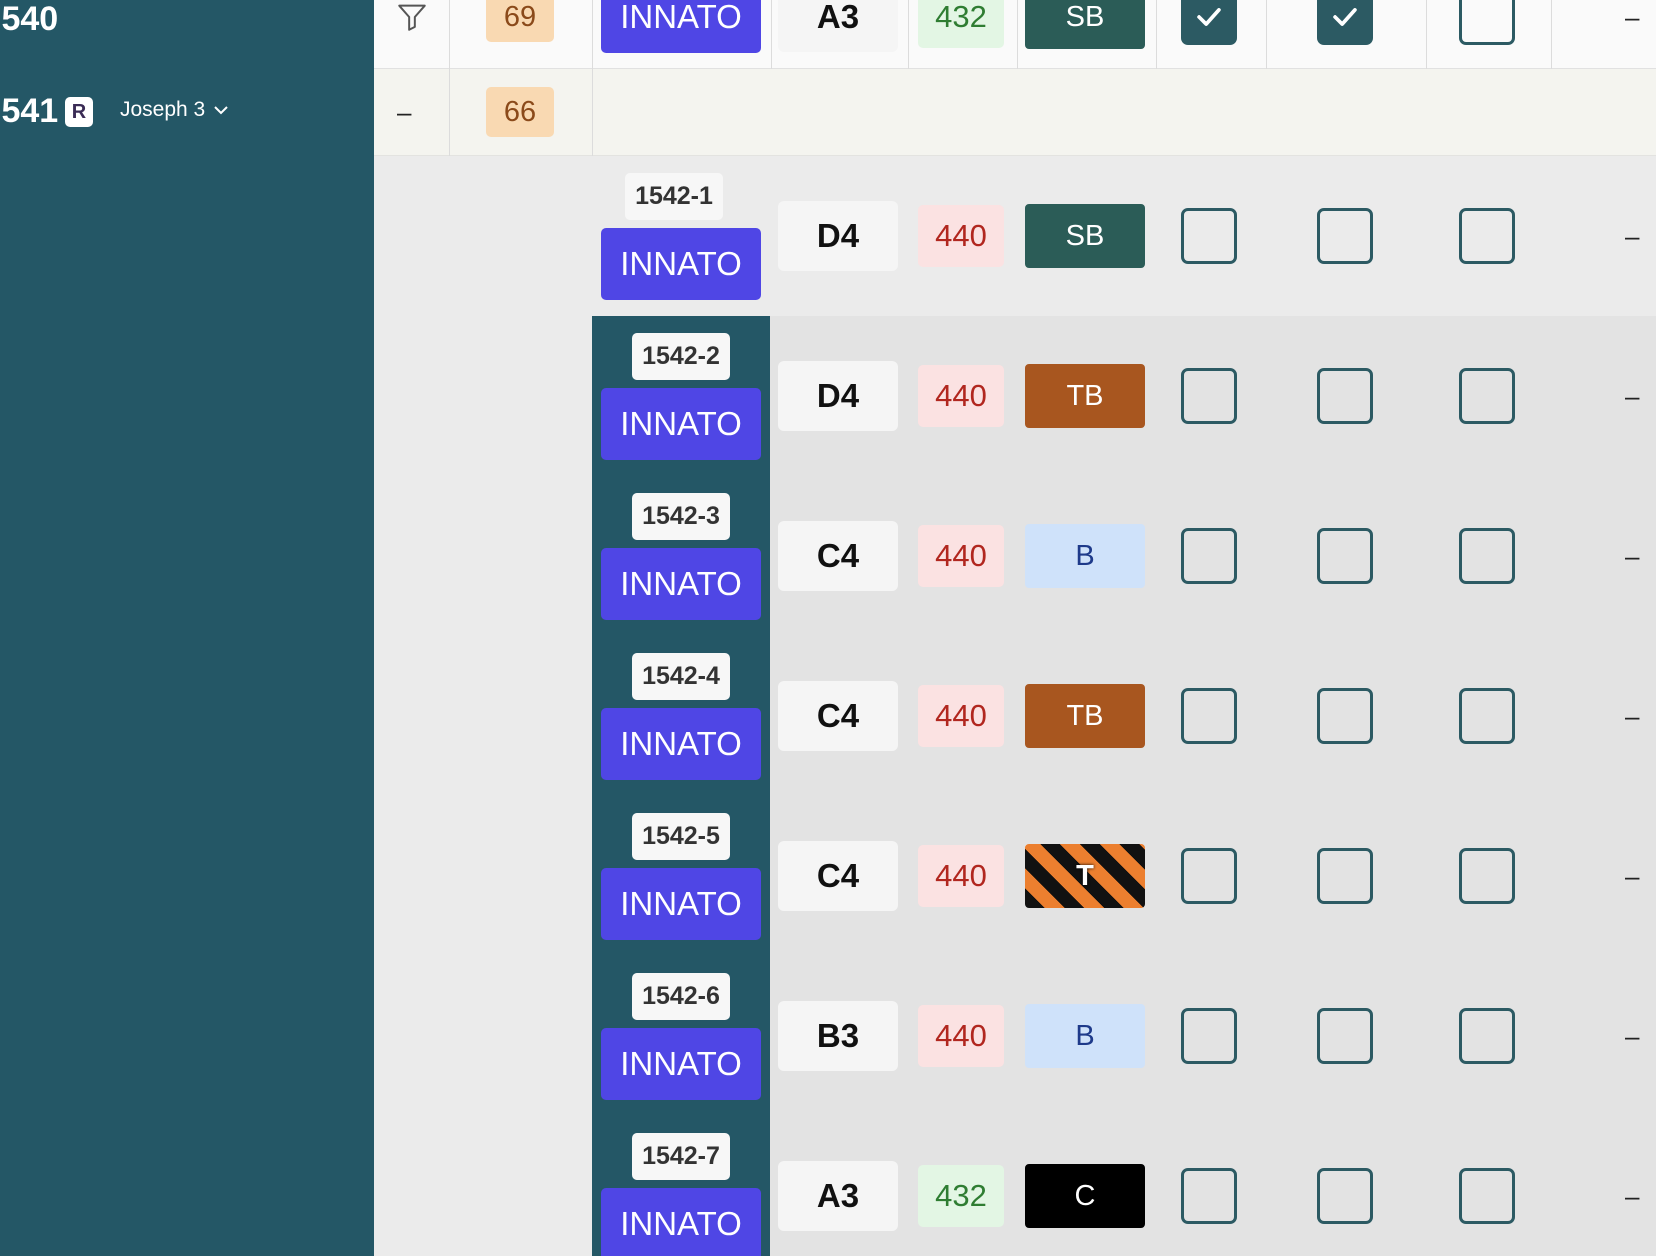 The image size is (1656, 1256). I want to click on tag-badge-label: C, so click(1085, 1195).